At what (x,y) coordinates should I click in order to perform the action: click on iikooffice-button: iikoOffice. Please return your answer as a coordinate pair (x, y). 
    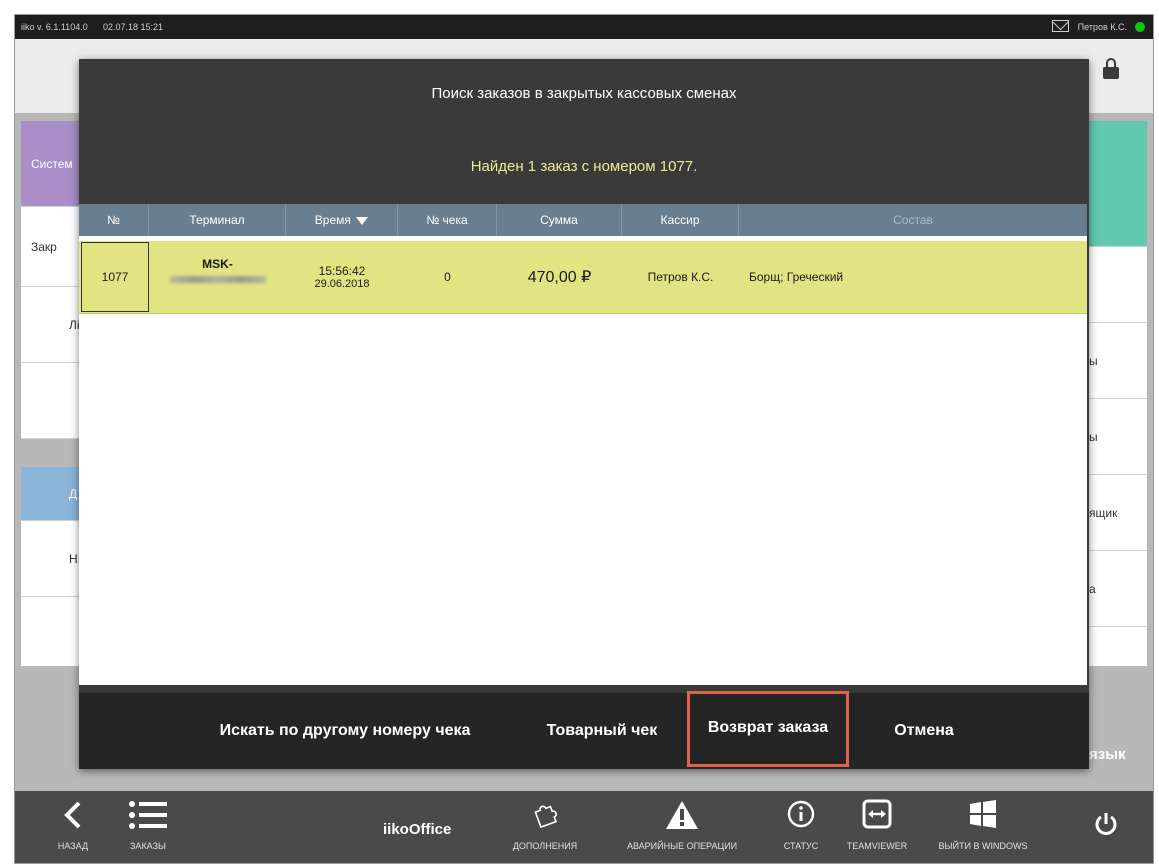
    Looking at the image, I should click on (417, 829).